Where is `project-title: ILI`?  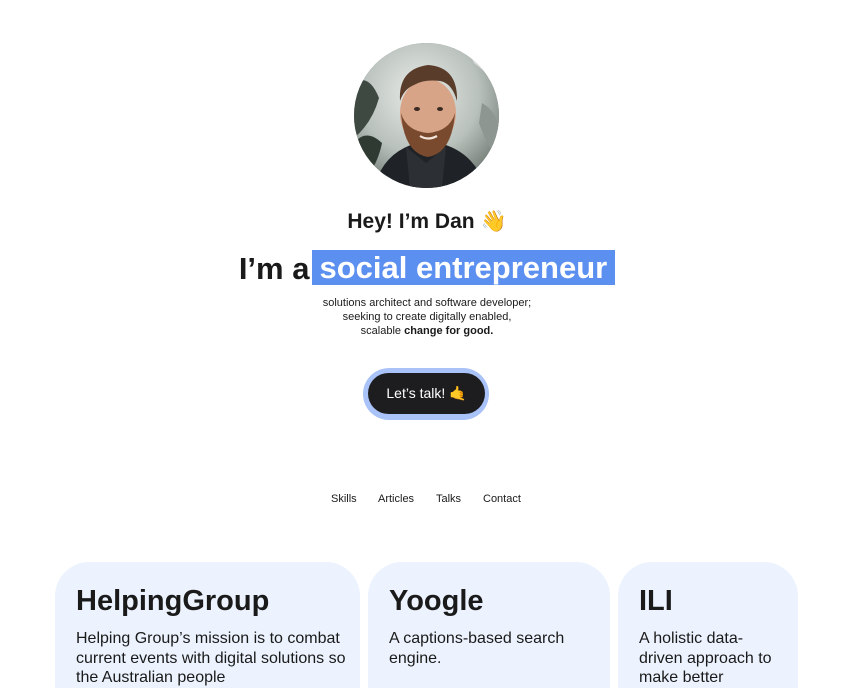
project-title: ILI is located at coordinates (656, 601).